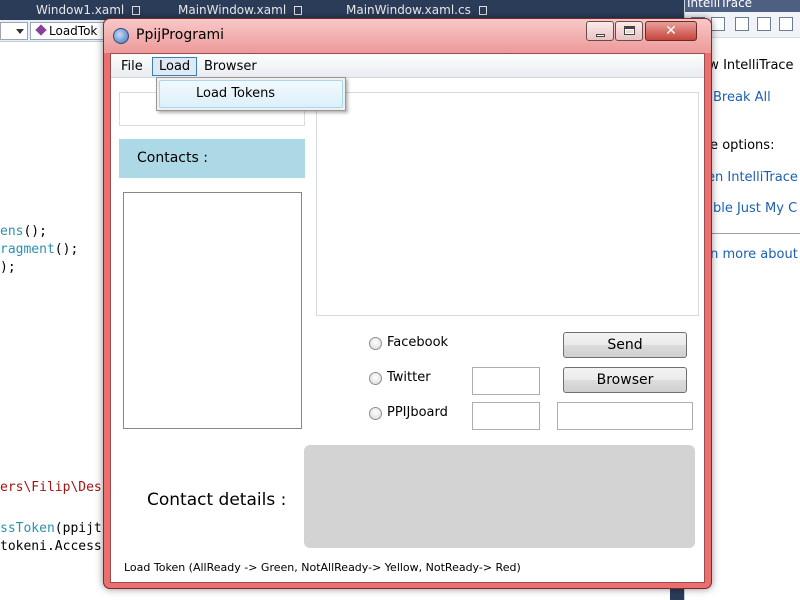 This screenshot has height=600, width=800. I want to click on code-token: ssToken, so click(27, 528).